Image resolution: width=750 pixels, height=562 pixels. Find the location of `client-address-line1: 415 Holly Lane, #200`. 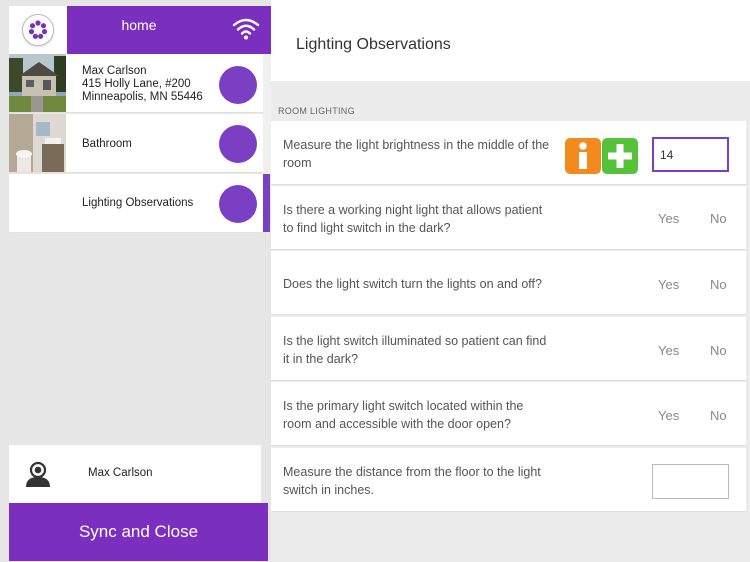

client-address-line1: 415 Holly Lane, #200 is located at coordinates (136, 84).